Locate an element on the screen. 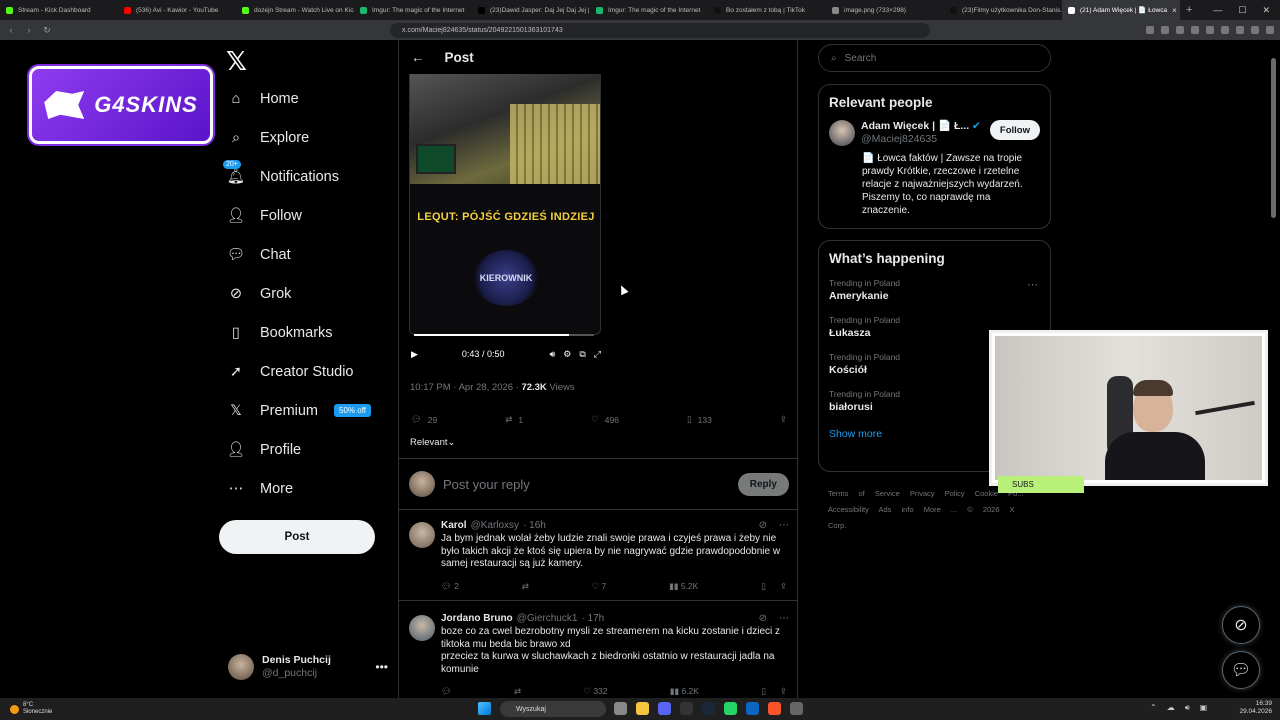 The height and width of the screenshot is (720, 1280). pip-icon: ⧉ is located at coordinates (582, 354).